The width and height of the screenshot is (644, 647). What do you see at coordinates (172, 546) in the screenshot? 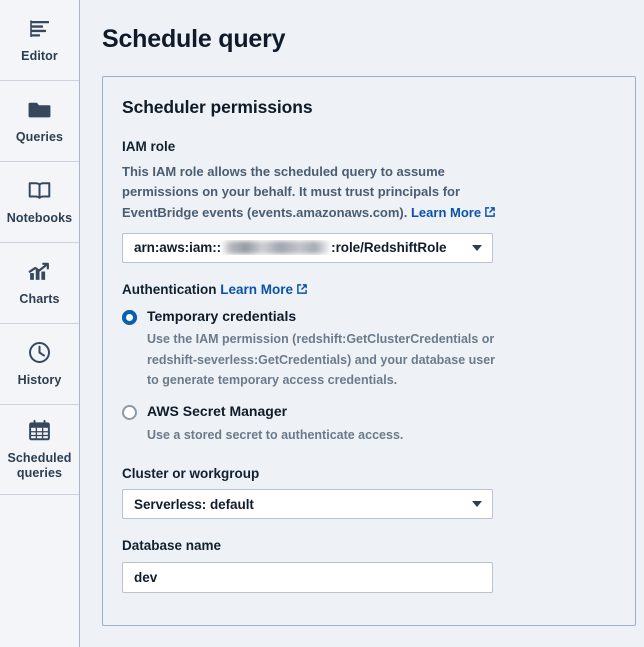
I see `database-name-label: Database name` at bounding box center [172, 546].